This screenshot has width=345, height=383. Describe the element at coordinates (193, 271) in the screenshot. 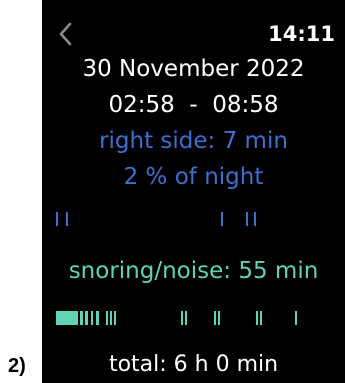

I see `snoring-duration: snoring/noise: 55 min` at that location.